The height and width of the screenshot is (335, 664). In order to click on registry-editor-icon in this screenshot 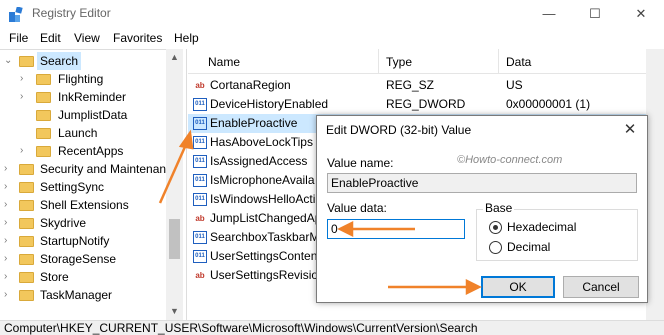, I will do `click(16, 14)`.